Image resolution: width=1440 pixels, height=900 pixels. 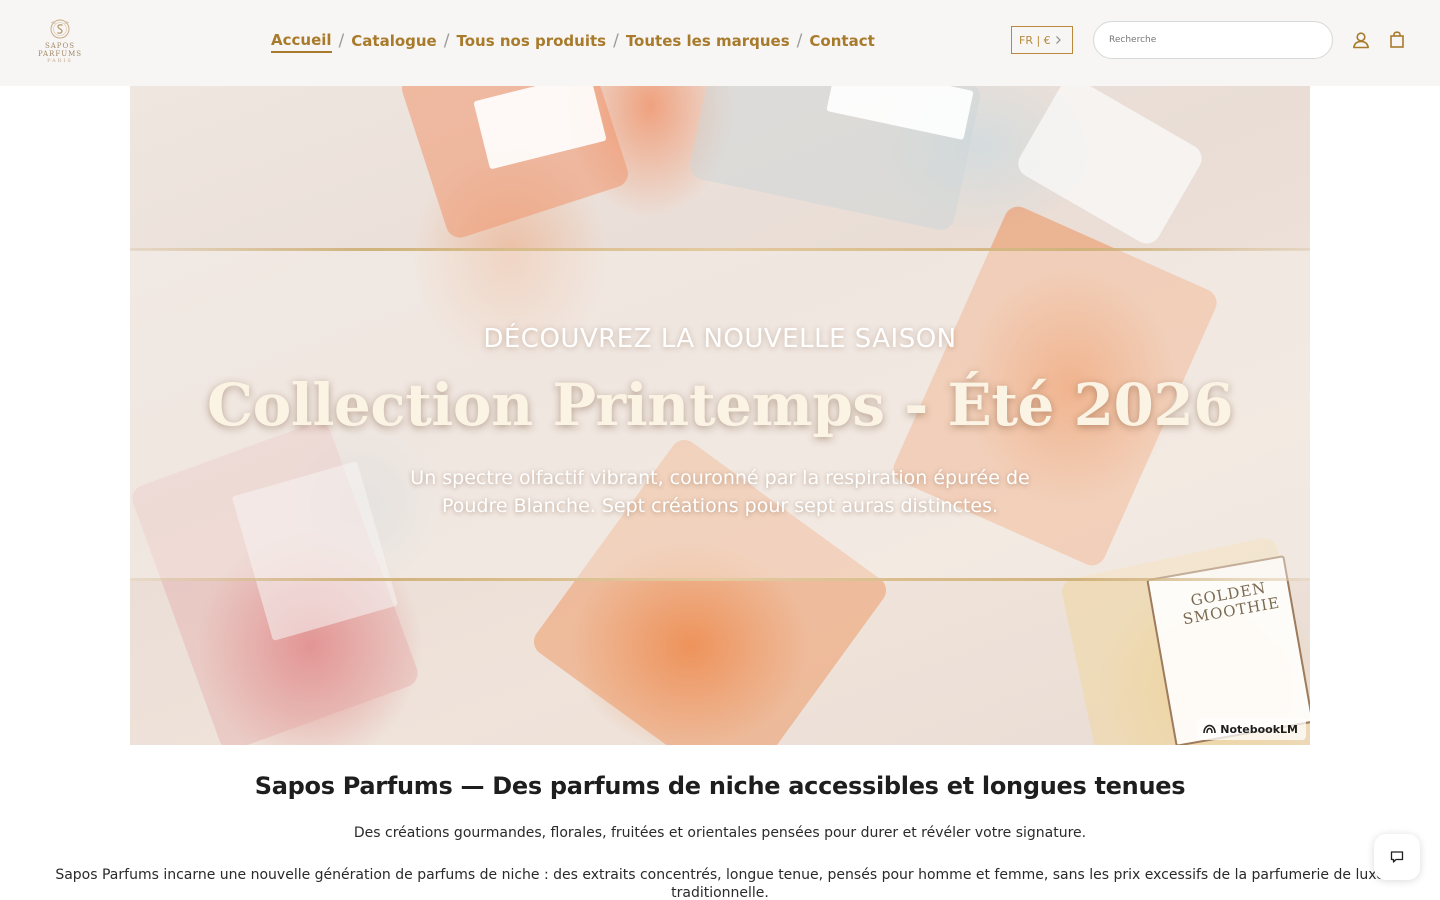 What do you see at coordinates (393, 41) in the screenshot?
I see `nav-item-catalogue: Catalogue` at bounding box center [393, 41].